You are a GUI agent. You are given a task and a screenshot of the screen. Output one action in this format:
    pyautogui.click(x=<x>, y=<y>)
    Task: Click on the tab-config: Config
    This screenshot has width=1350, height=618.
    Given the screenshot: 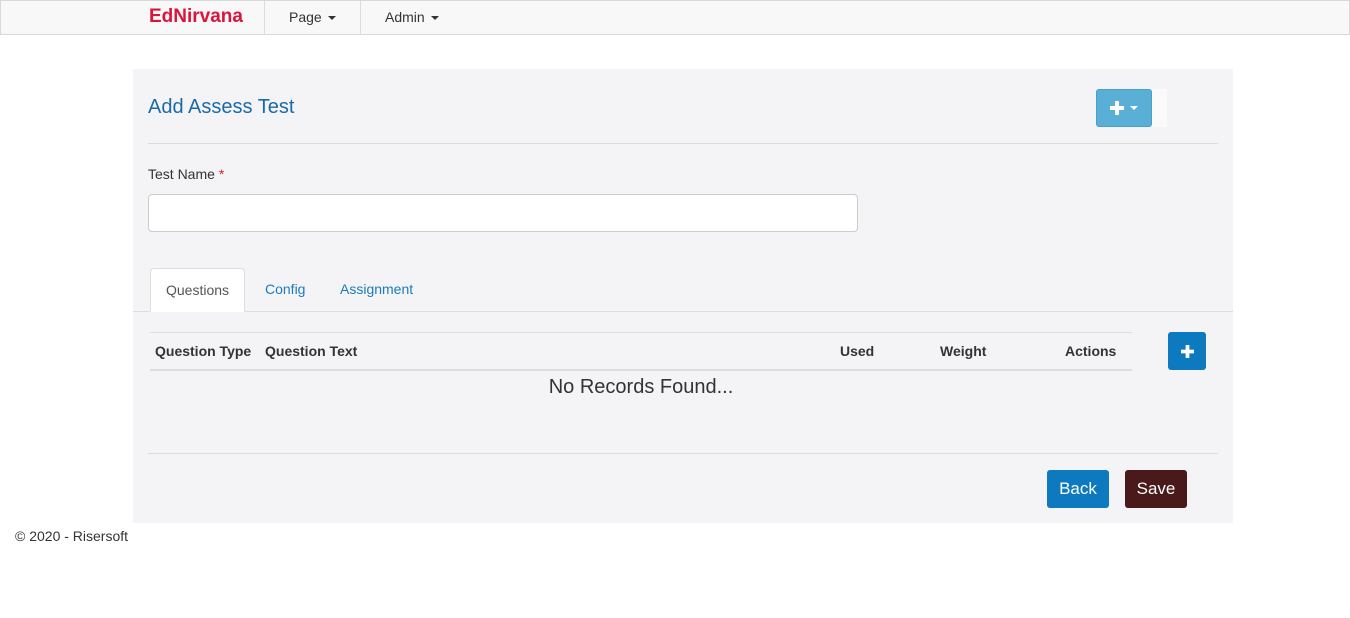 What is the action you would take?
    pyautogui.click(x=285, y=290)
    